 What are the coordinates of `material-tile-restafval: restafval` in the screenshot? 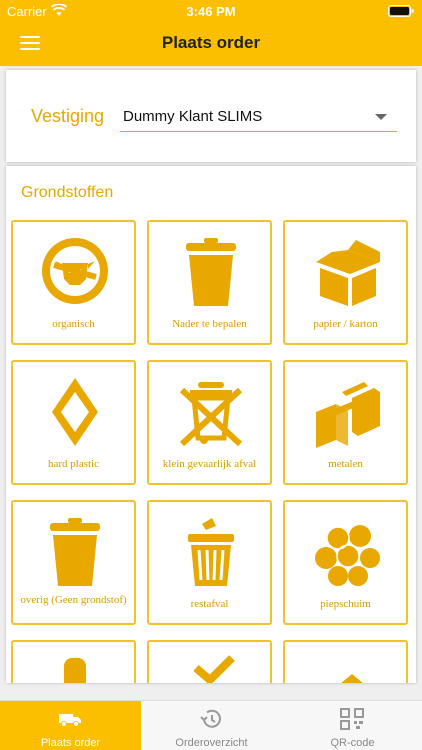 It's located at (209, 562).